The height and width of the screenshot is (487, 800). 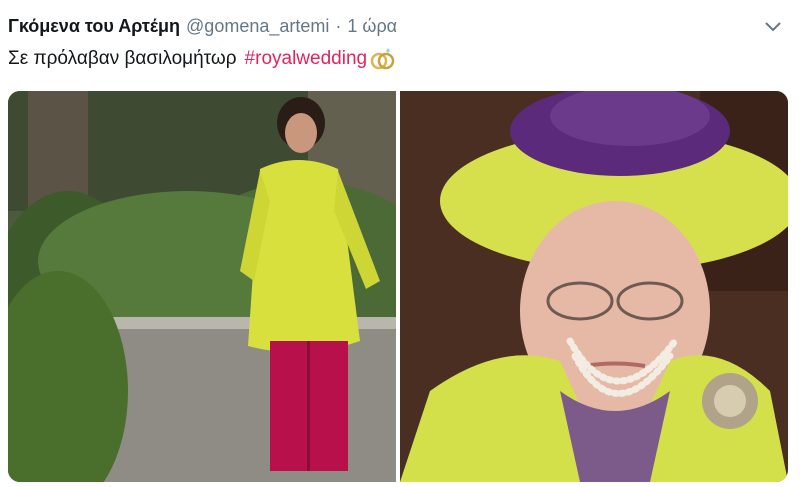 I want to click on author-name: Γκόμενα του Αρτέμη, so click(x=94, y=26).